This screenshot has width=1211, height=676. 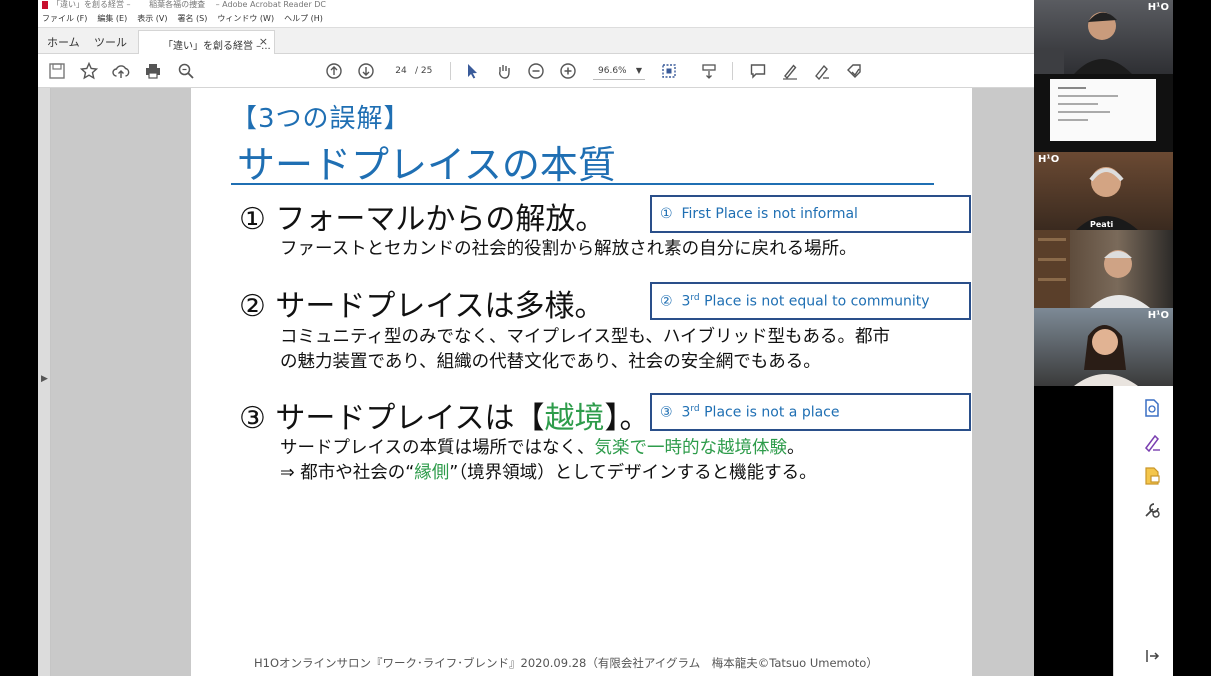 I want to click on point-1-heading: ① フォーマルからの解放。, so click(x=422, y=219).